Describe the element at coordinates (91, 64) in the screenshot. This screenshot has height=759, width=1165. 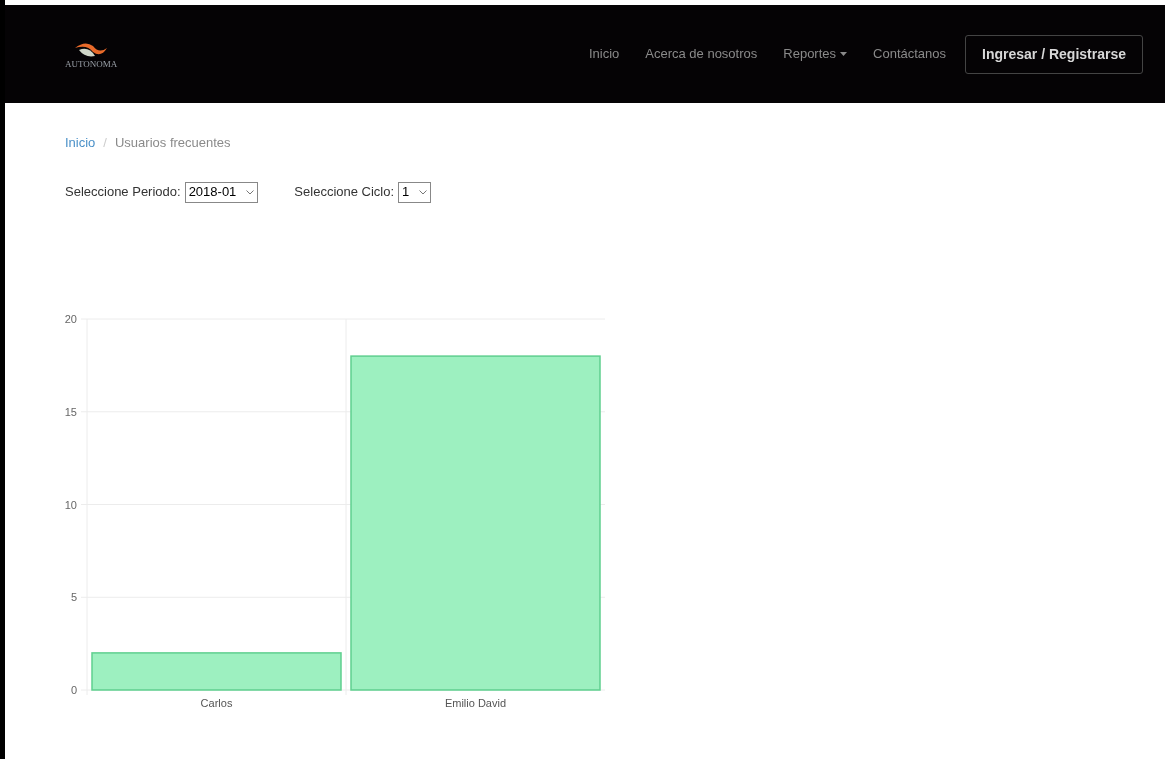
I see `logo-text: AUTONOMA` at that location.